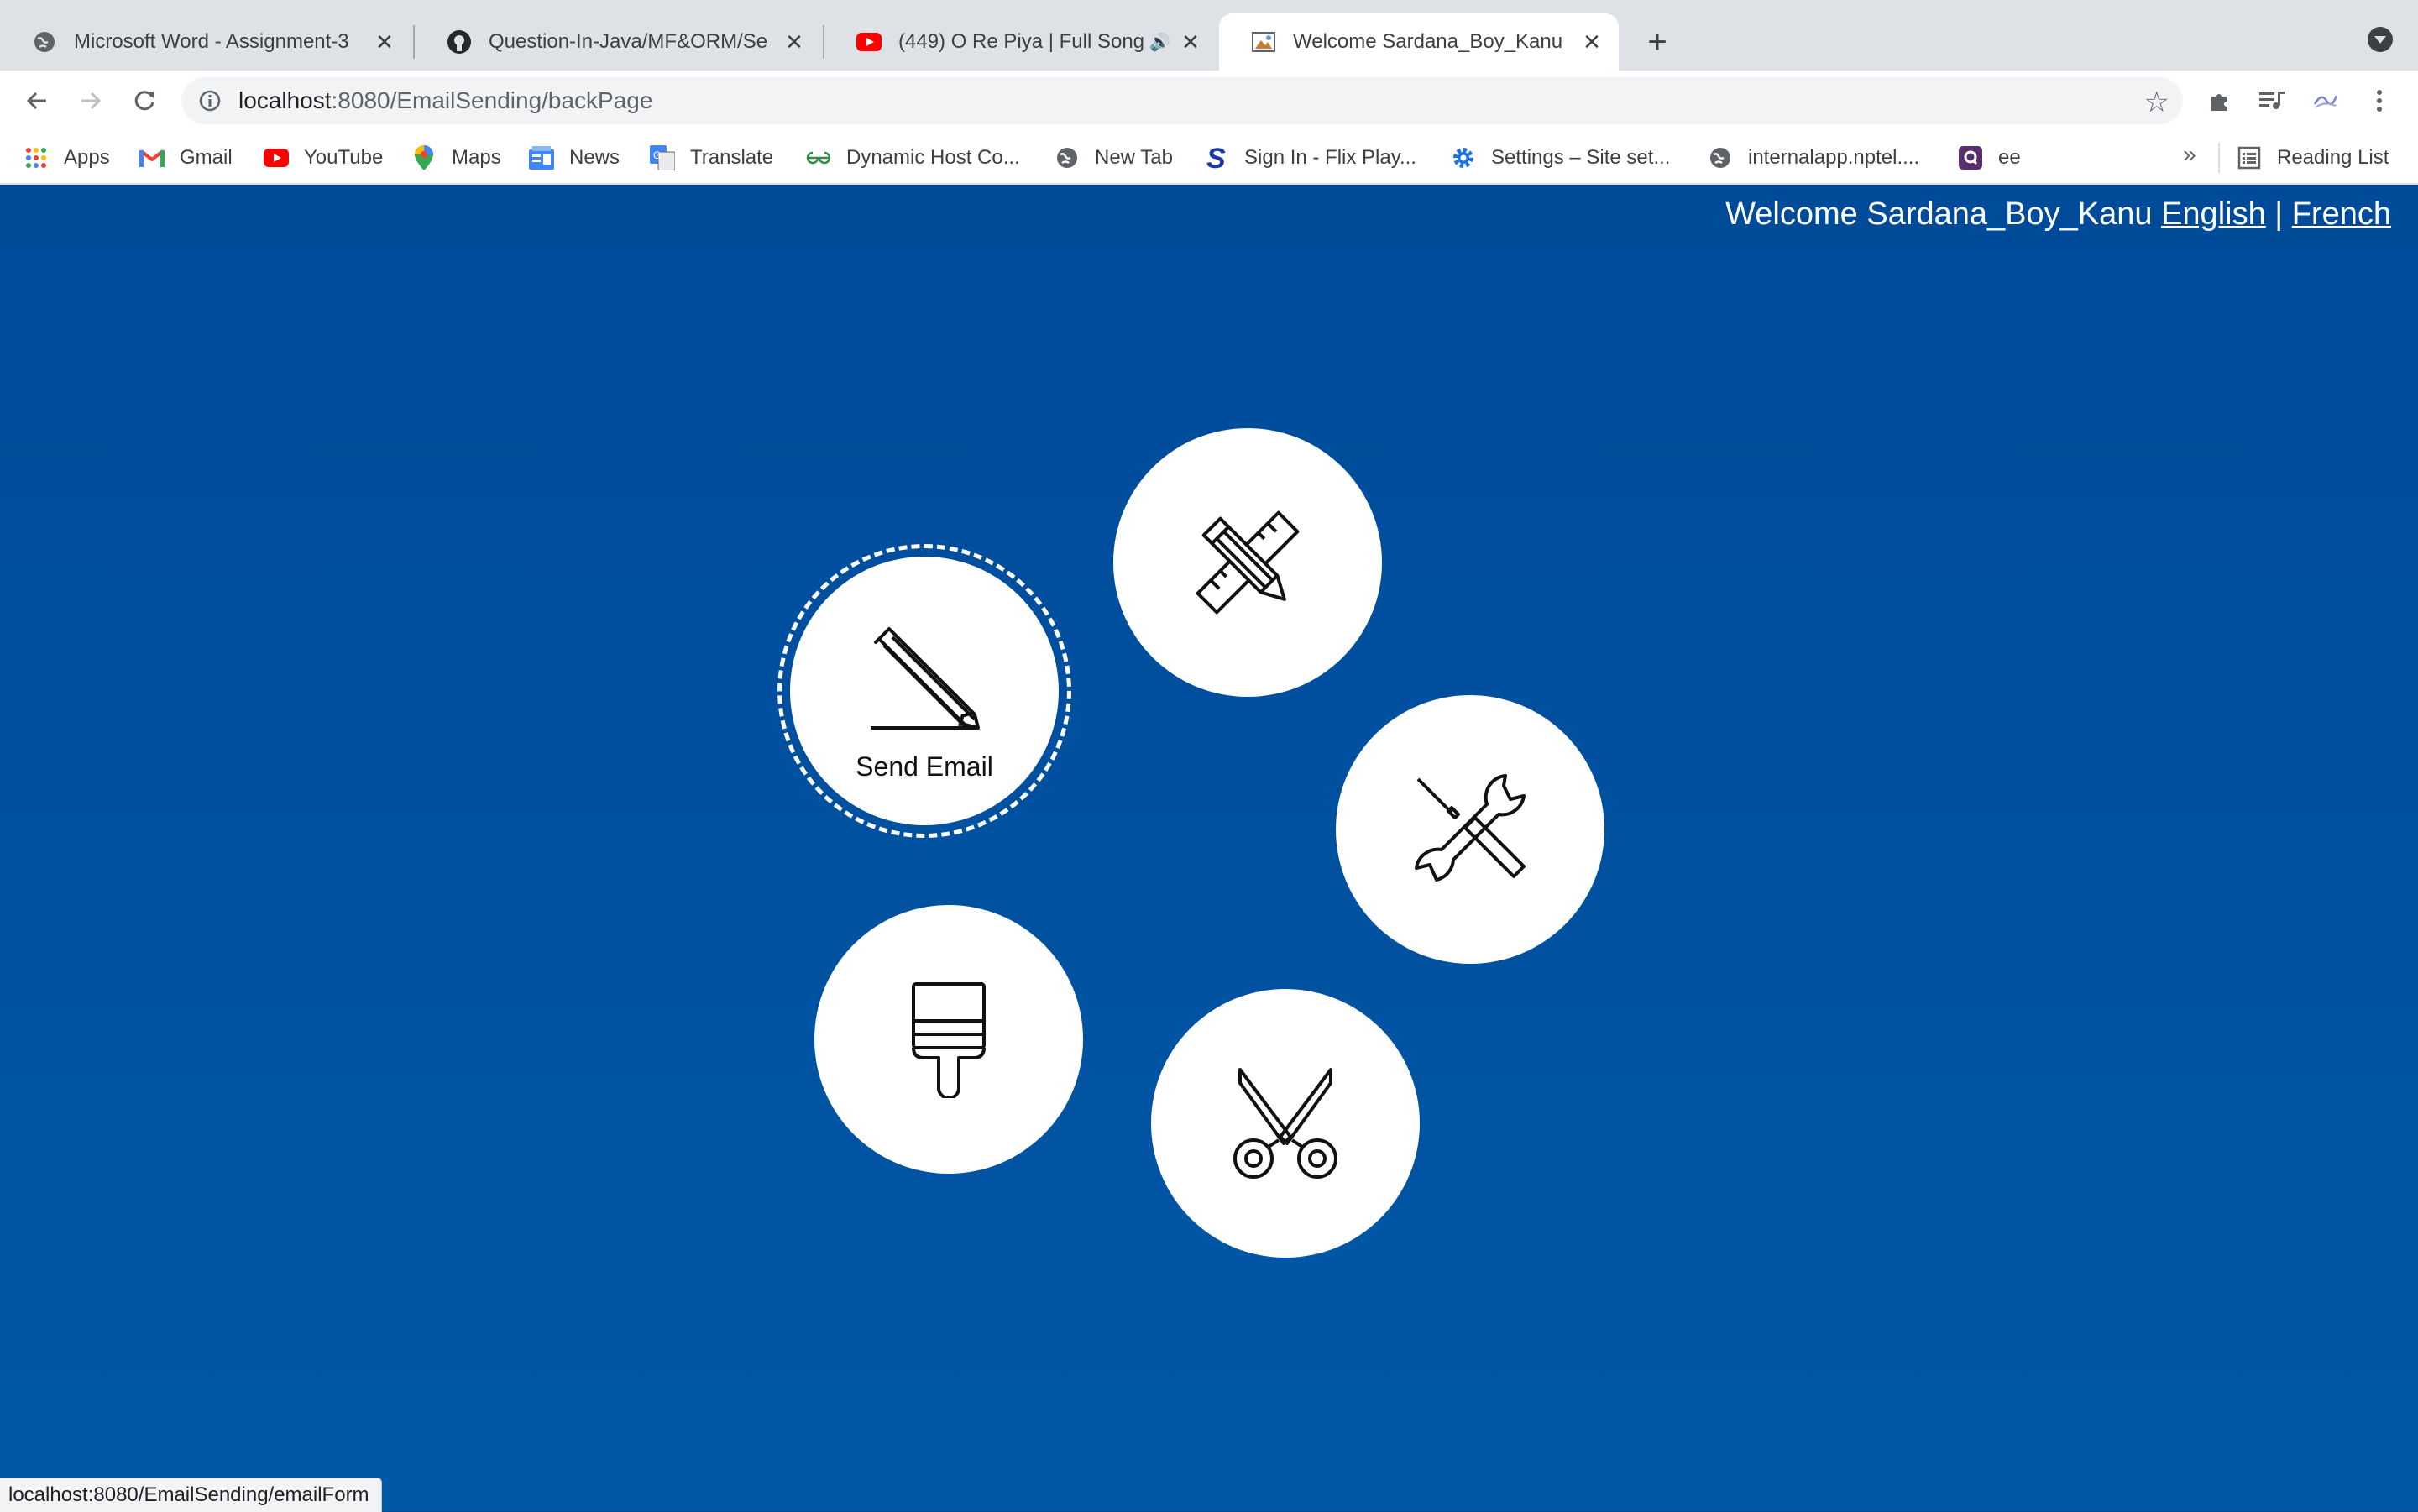 The width and height of the screenshot is (2418, 1512). I want to click on forward-button, so click(90, 100).